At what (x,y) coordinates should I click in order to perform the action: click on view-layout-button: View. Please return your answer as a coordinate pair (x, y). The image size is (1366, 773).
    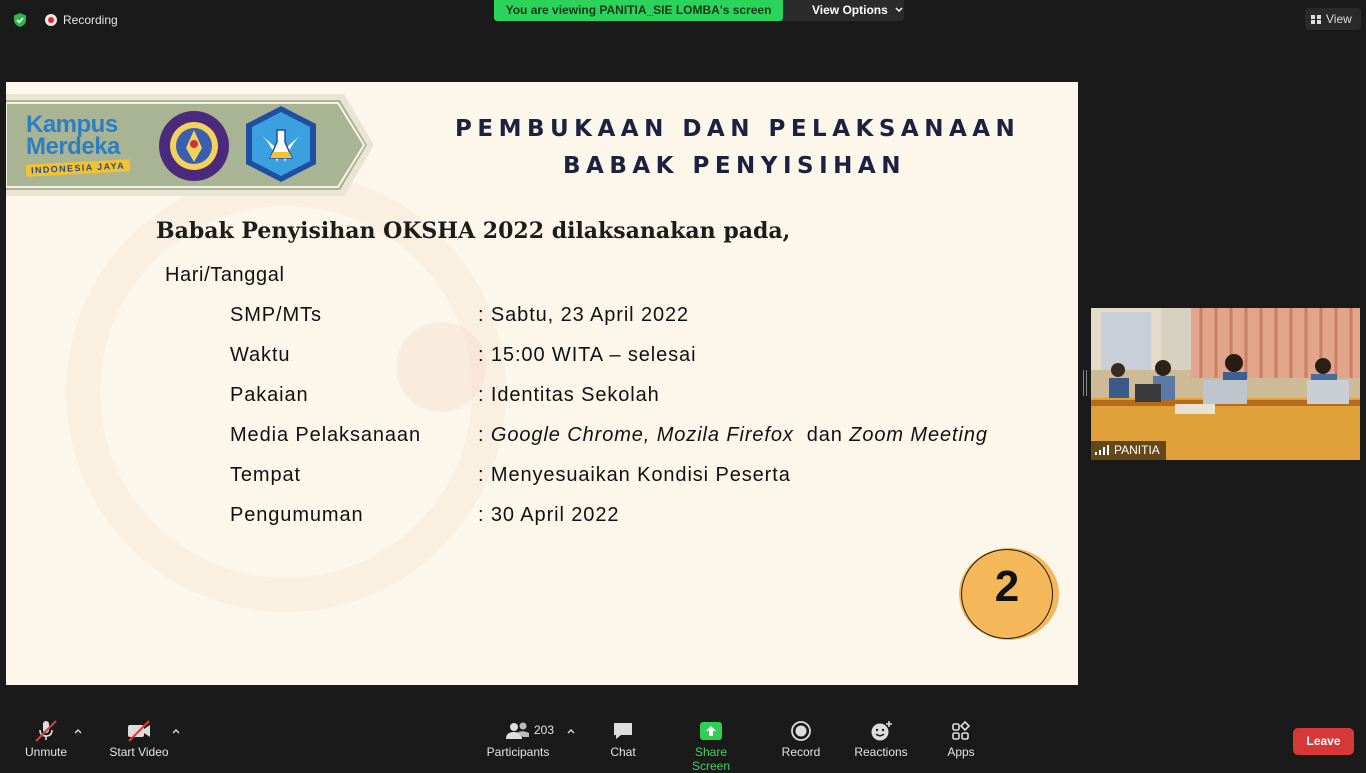
    Looking at the image, I should click on (1333, 19).